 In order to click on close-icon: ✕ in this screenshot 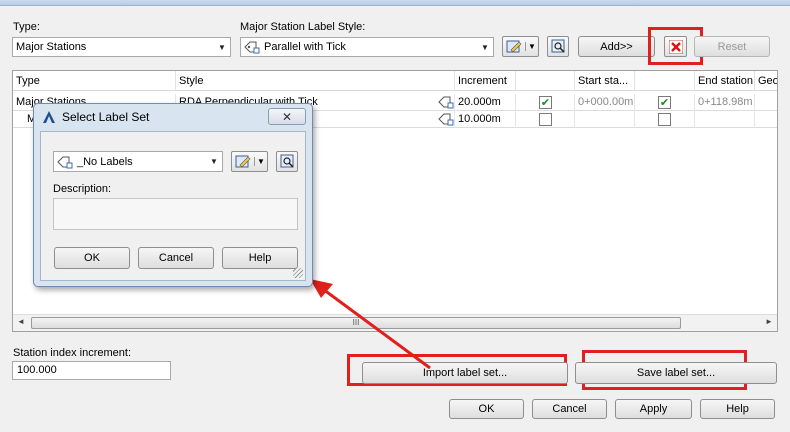, I will do `click(287, 116)`.